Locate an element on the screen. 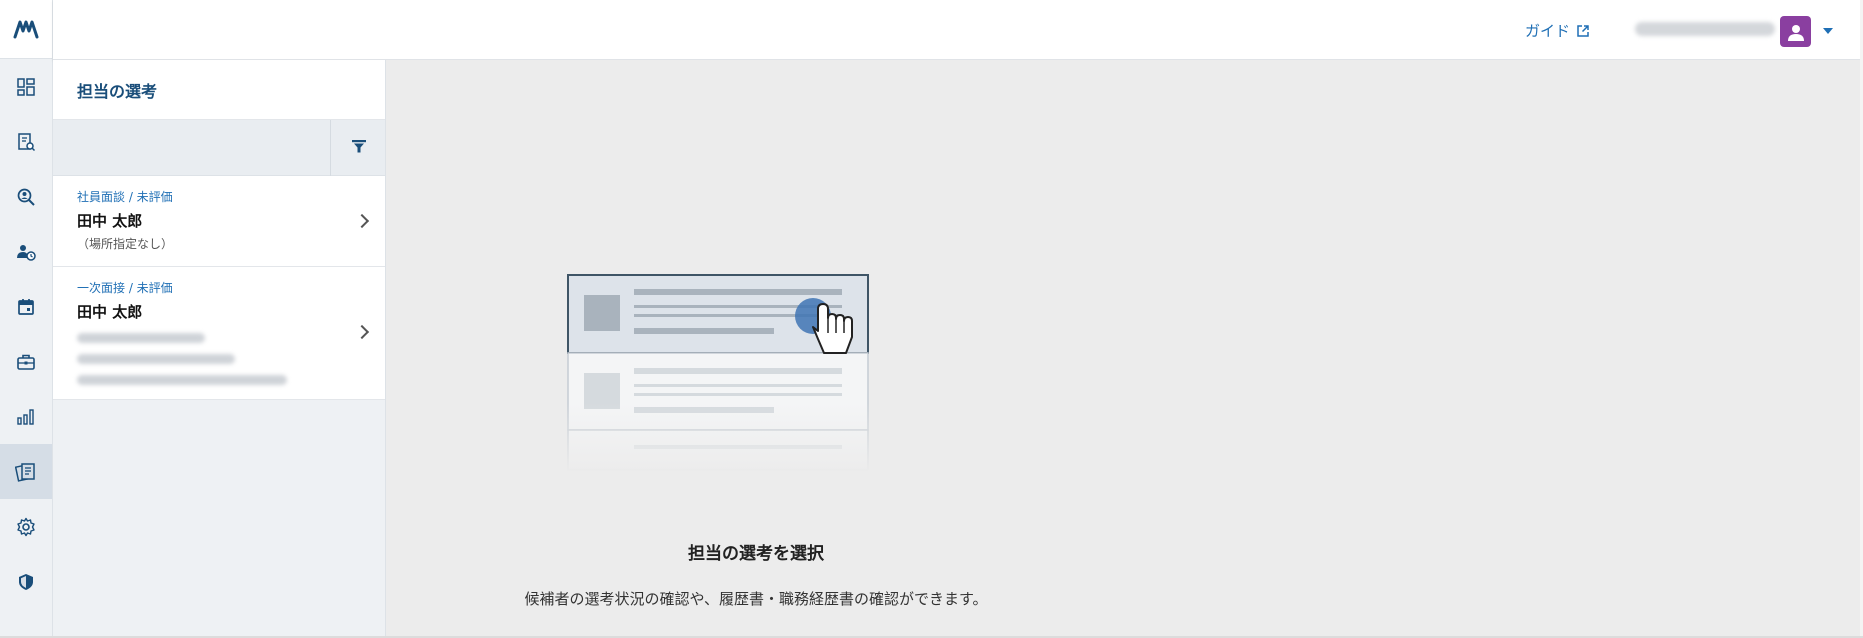 The width and height of the screenshot is (1863, 638). sidebar-item-settings is located at coordinates (26, 526).